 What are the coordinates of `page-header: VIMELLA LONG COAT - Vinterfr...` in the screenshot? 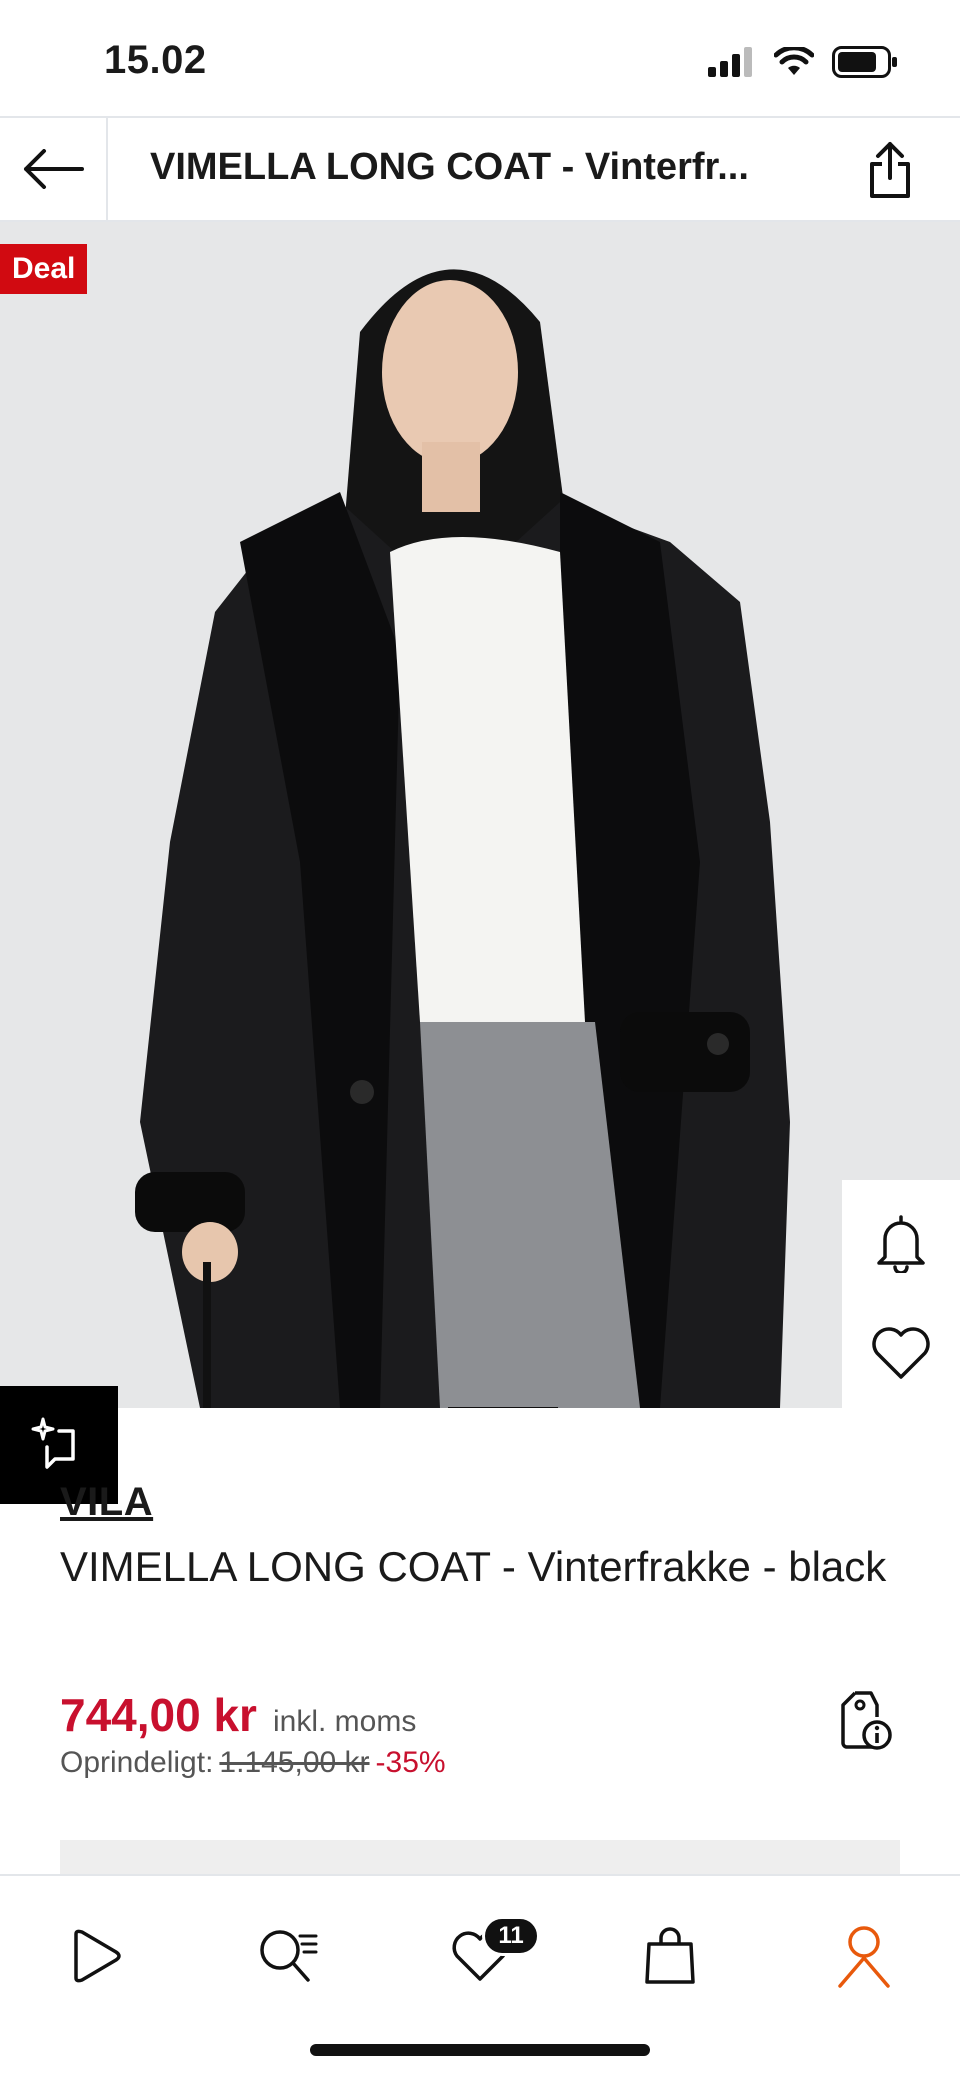 It's located at (480, 169).